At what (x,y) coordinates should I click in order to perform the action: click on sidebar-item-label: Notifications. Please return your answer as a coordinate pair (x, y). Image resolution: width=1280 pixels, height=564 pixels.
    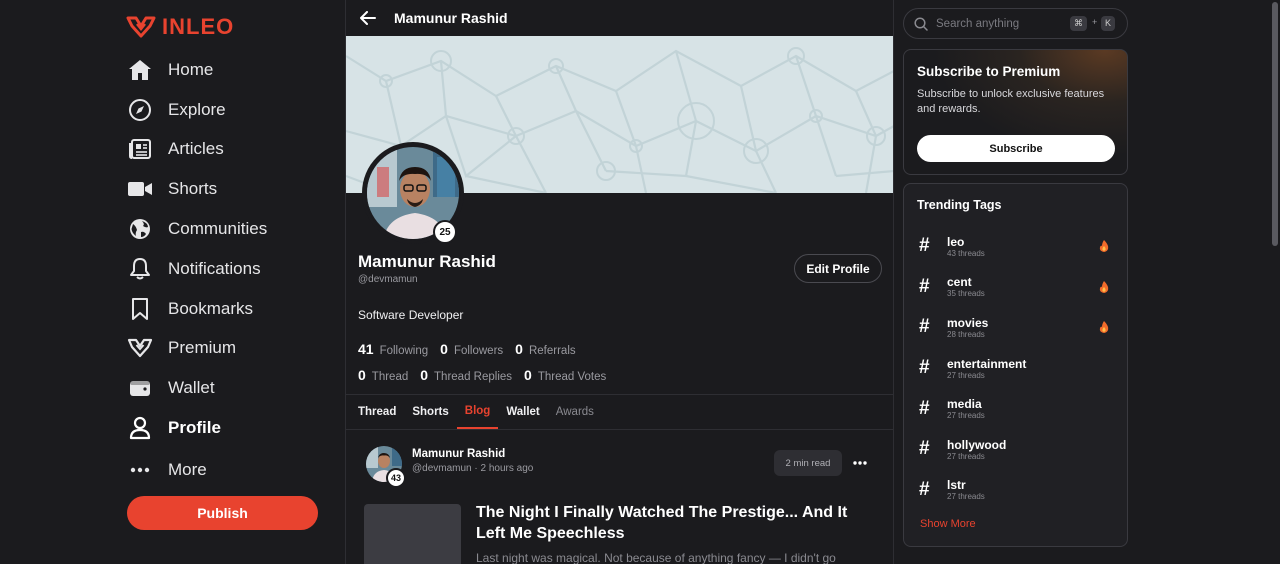
    Looking at the image, I should click on (214, 268).